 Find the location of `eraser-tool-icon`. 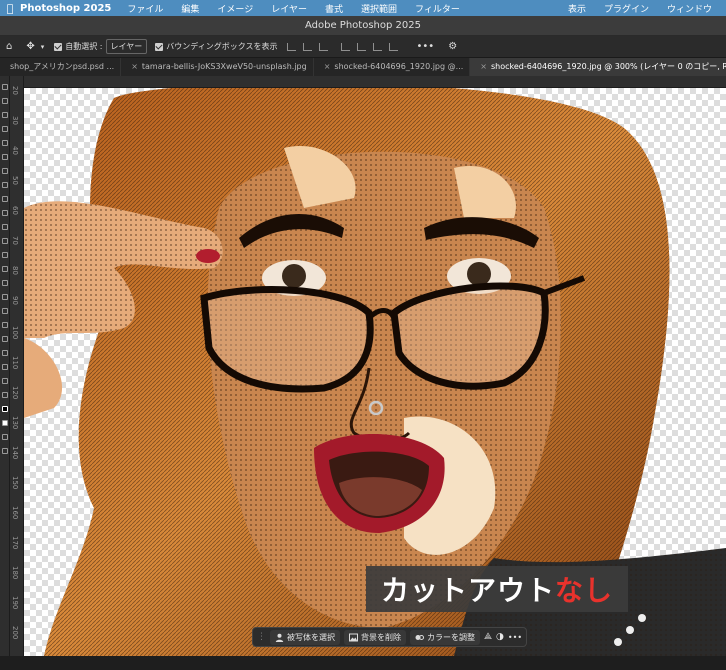

eraser-tool-icon is located at coordinates (4, 241).